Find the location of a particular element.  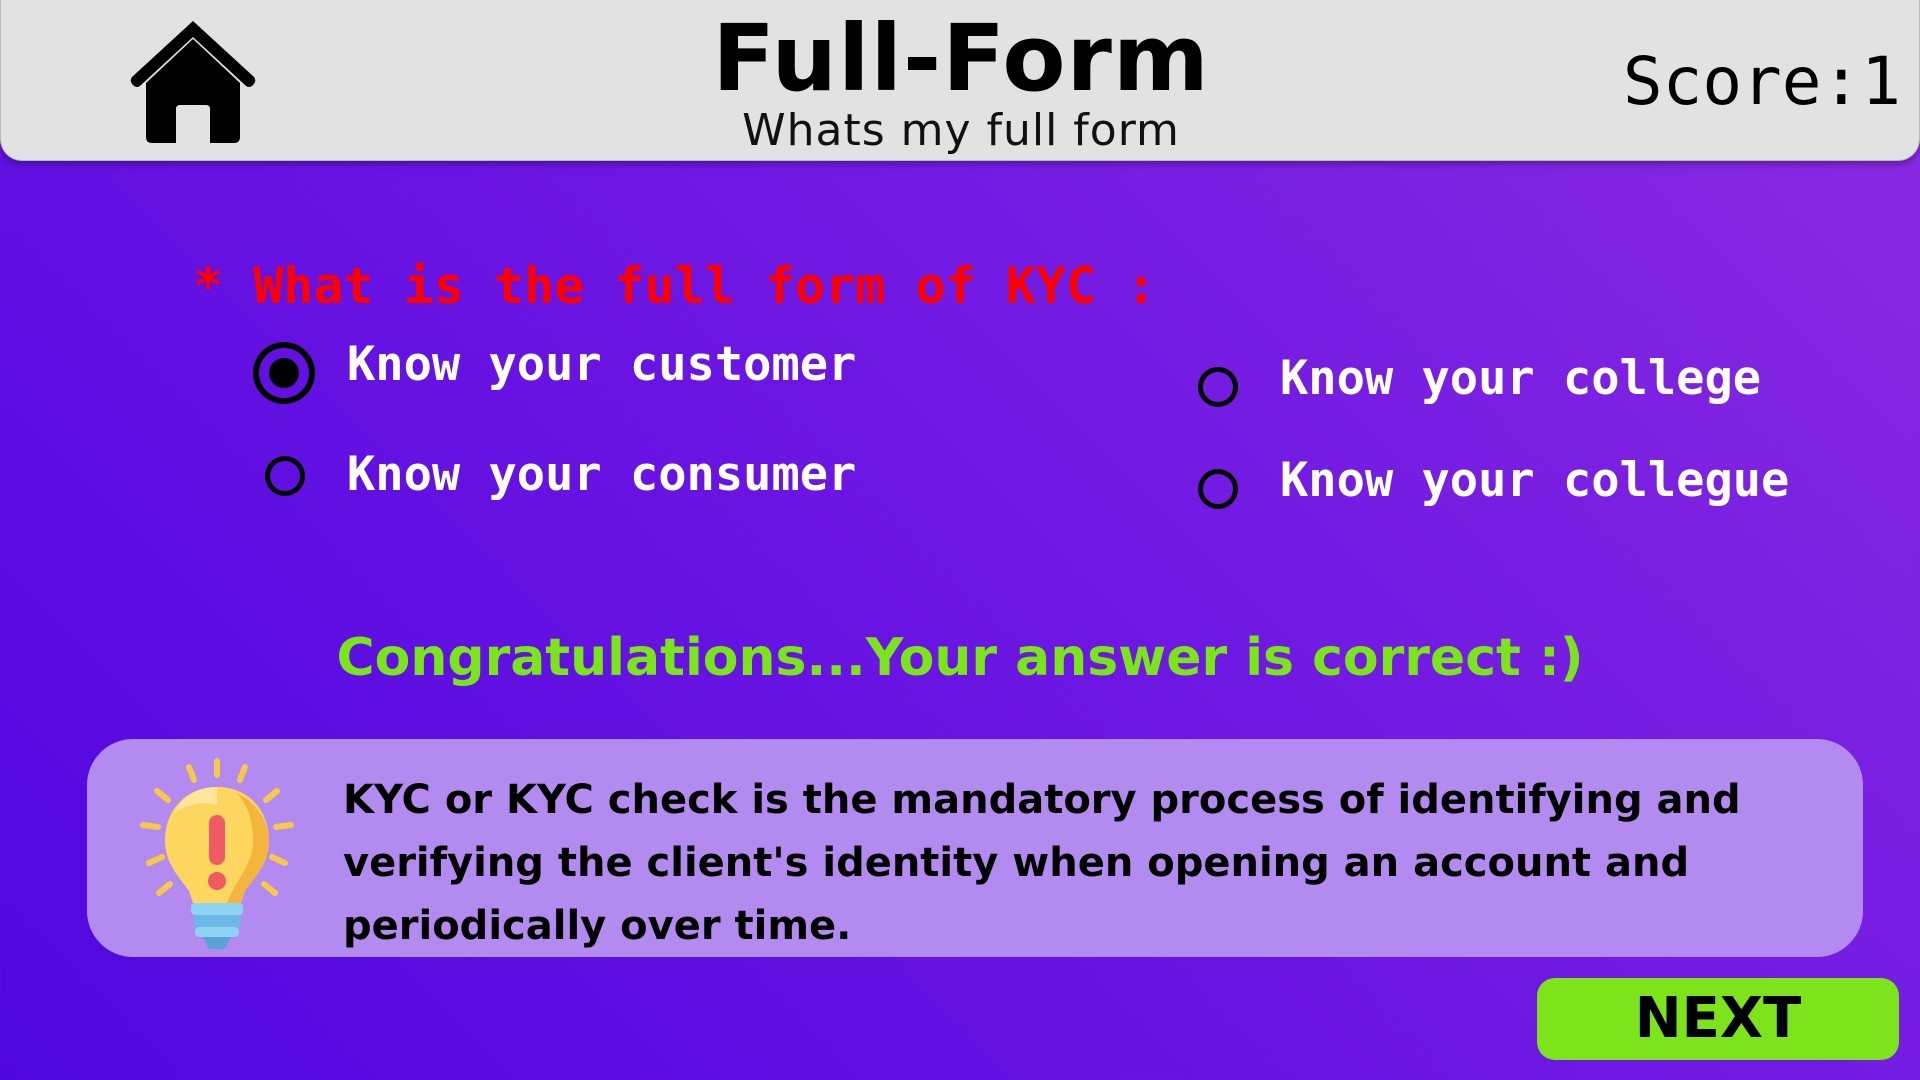

score-display: Score:1 is located at coordinates (1761, 81).